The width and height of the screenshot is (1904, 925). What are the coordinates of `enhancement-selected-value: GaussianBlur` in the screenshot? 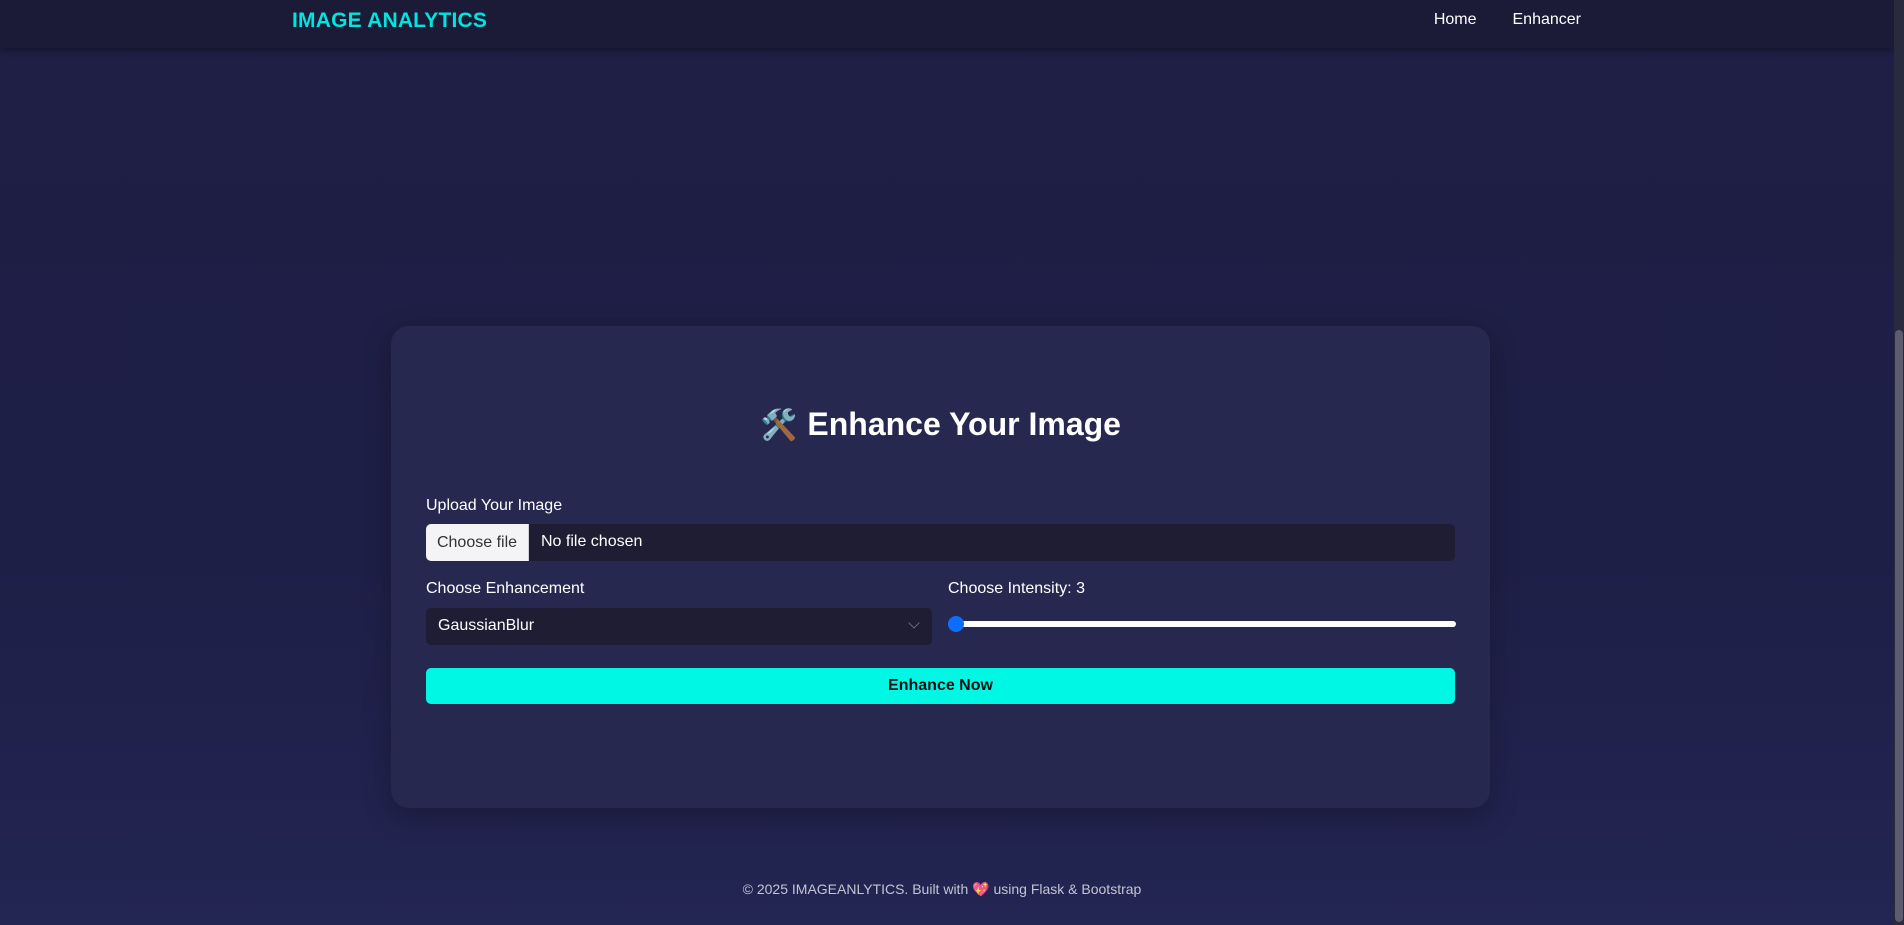 It's located at (486, 625).